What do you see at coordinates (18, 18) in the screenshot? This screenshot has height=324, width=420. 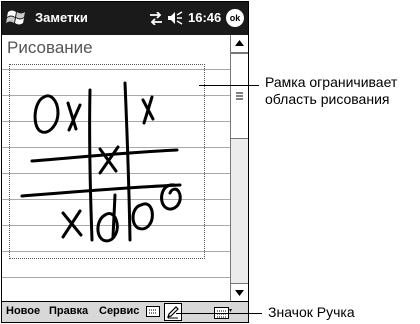 I see `windows-start-icon` at bounding box center [18, 18].